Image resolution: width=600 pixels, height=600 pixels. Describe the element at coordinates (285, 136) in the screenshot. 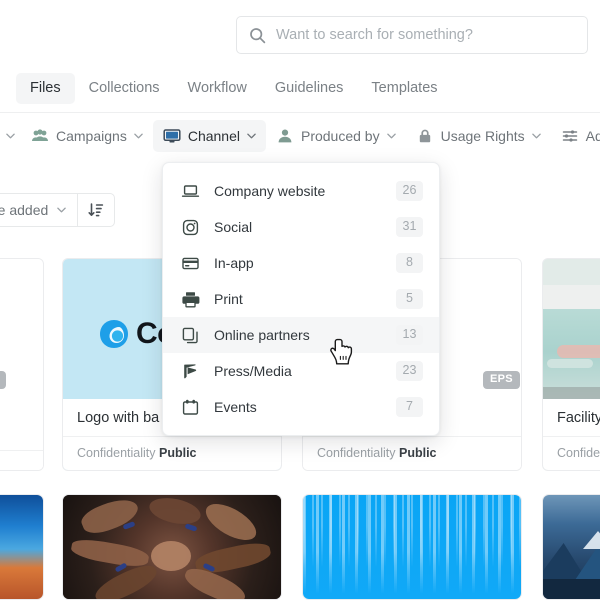

I see `person-icon` at that location.